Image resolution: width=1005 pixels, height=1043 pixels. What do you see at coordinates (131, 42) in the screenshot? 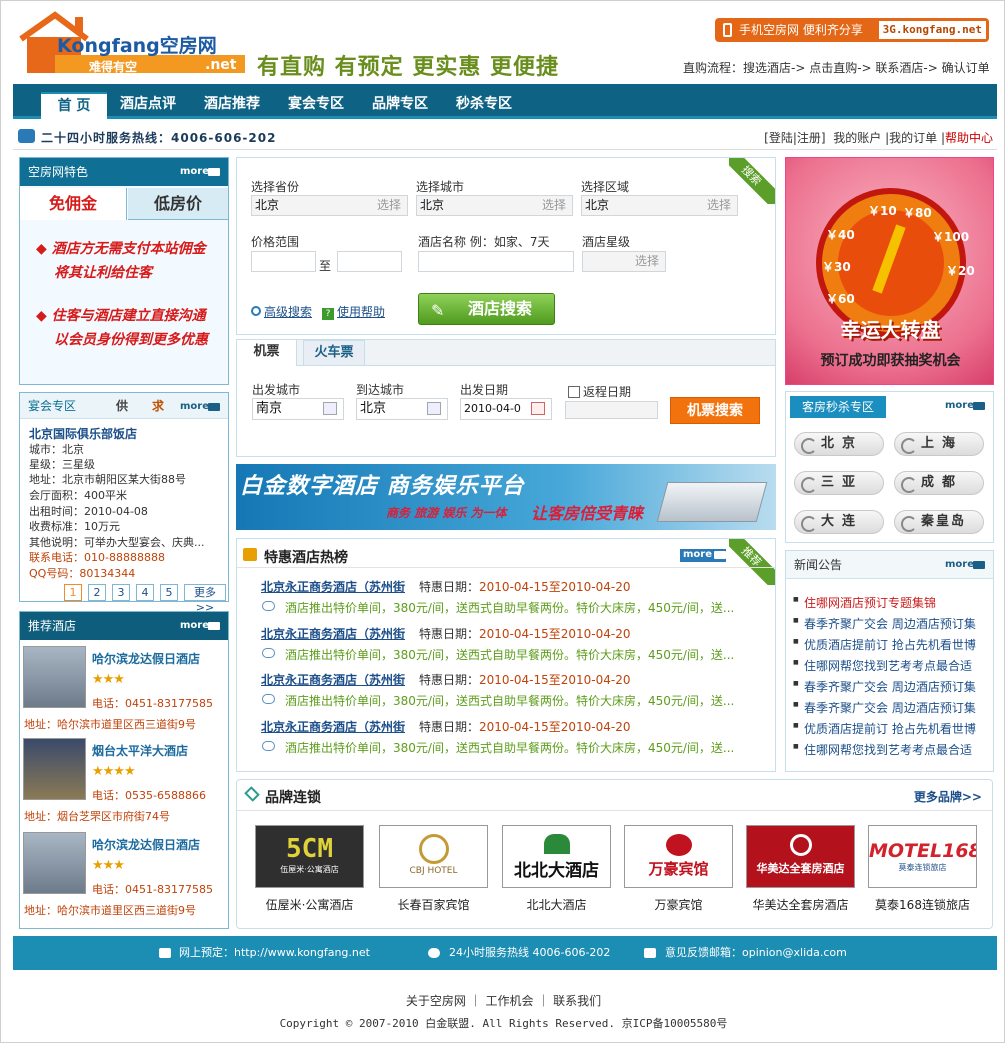
I see `site-logo: Kongfang空房网 .net 难得有空` at bounding box center [131, 42].